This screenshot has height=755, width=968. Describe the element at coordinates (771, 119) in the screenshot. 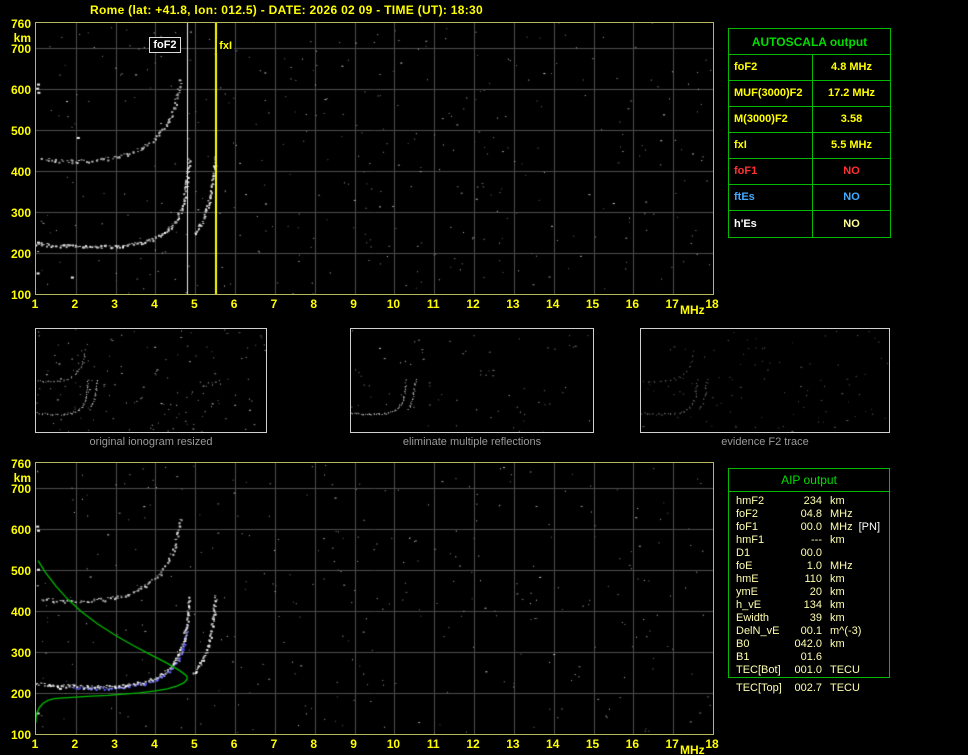

I see `autoscala-param: M(3000)F2` at that location.